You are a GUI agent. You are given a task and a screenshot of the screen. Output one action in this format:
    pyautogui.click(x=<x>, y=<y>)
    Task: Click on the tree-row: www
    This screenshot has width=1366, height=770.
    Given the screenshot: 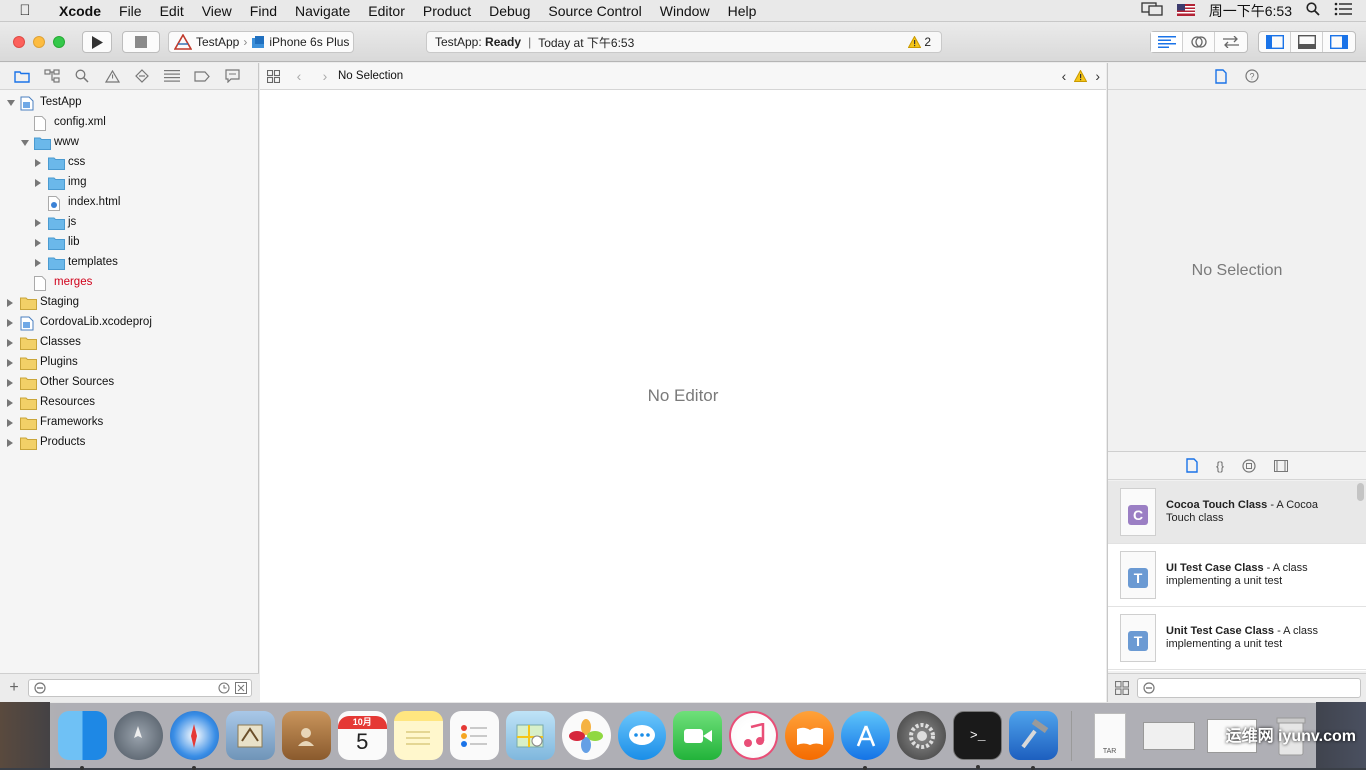 What is the action you would take?
    pyautogui.click(x=129, y=143)
    